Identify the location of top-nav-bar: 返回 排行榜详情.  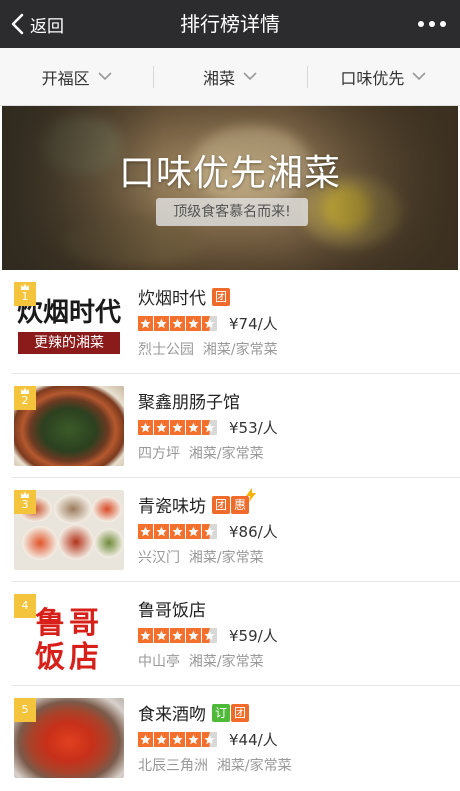
(230, 24).